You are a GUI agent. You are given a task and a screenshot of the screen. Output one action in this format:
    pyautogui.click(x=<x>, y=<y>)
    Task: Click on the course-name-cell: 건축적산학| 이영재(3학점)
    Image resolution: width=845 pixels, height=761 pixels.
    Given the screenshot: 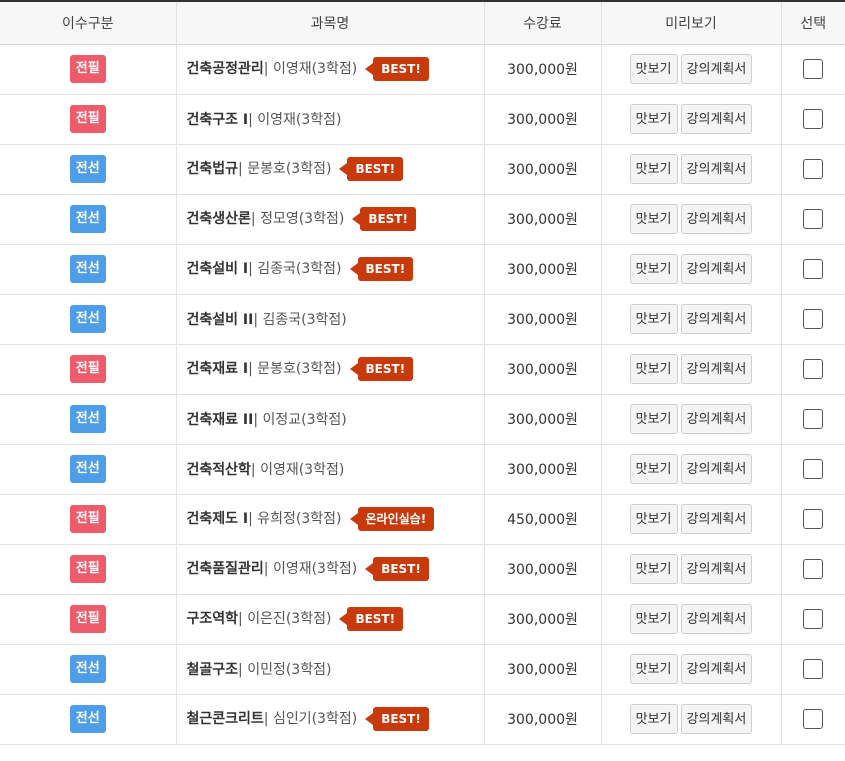 What is the action you would take?
    pyautogui.click(x=330, y=469)
    